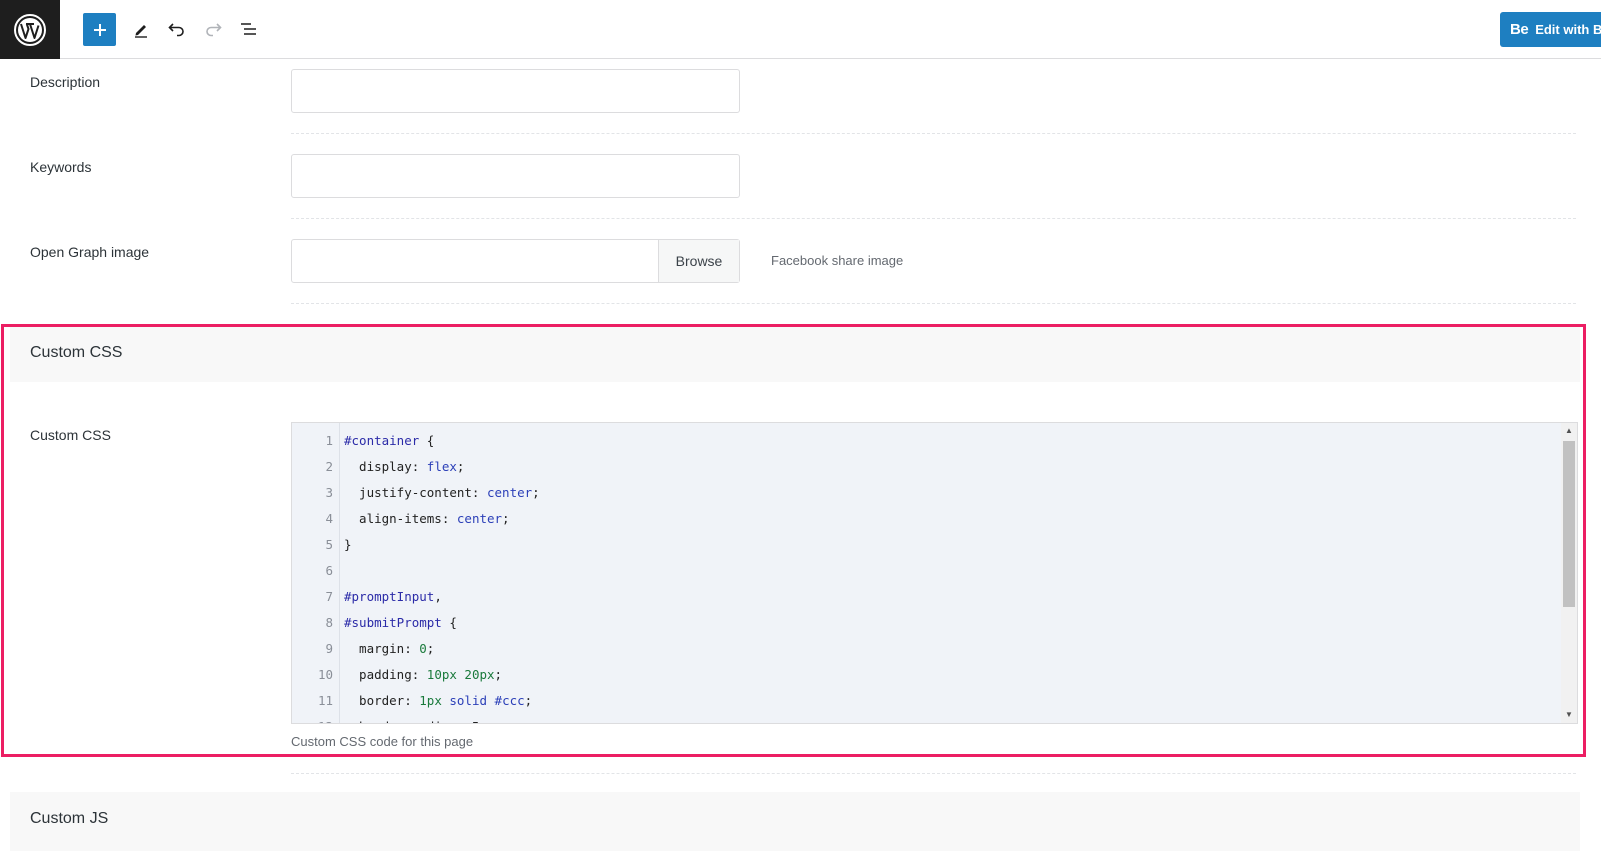 The width and height of the screenshot is (1601, 851). I want to click on list-view-button, so click(249, 29).